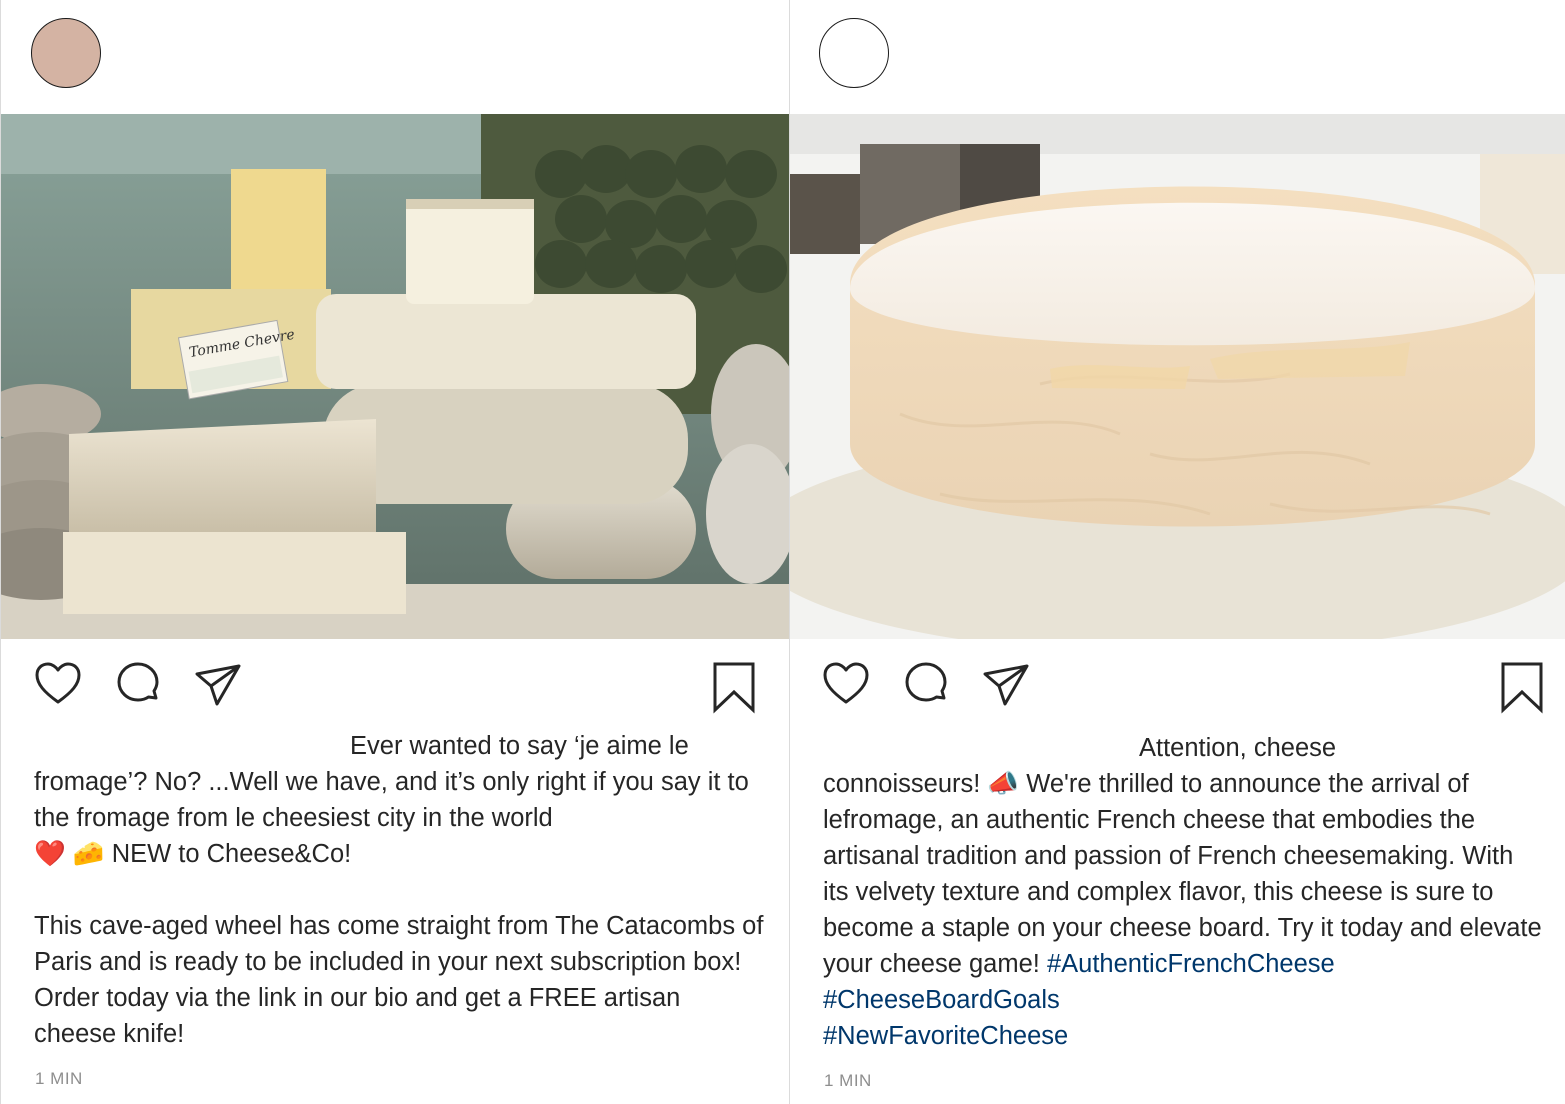  What do you see at coordinates (1238, 748) in the screenshot?
I see `caption-line1: Attention, cheese` at bounding box center [1238, 748].